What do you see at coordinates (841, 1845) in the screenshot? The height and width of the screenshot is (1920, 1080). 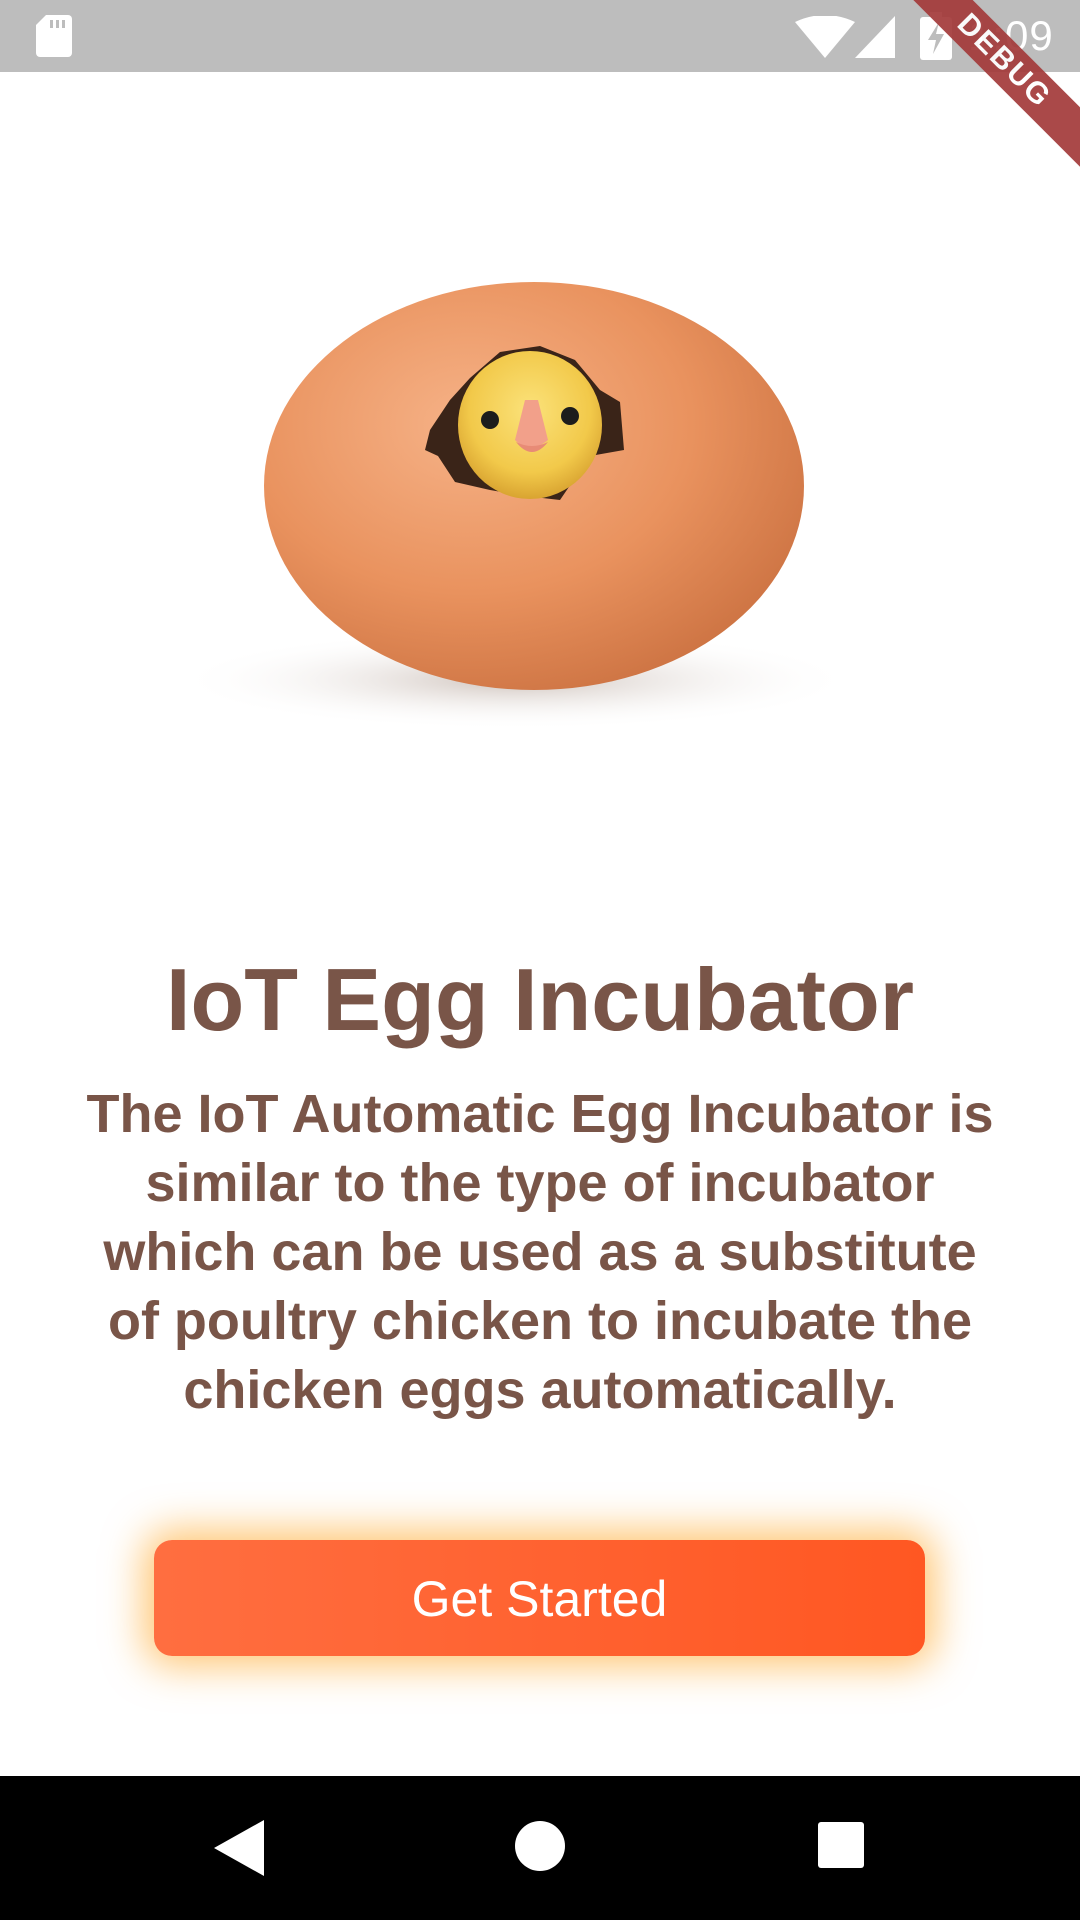 I see `recents-icon` at bounding box center [841, 1845].